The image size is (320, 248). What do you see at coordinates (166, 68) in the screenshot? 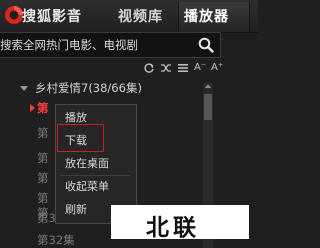
I see `shuffle-icon` at bounding box center [166, 68].